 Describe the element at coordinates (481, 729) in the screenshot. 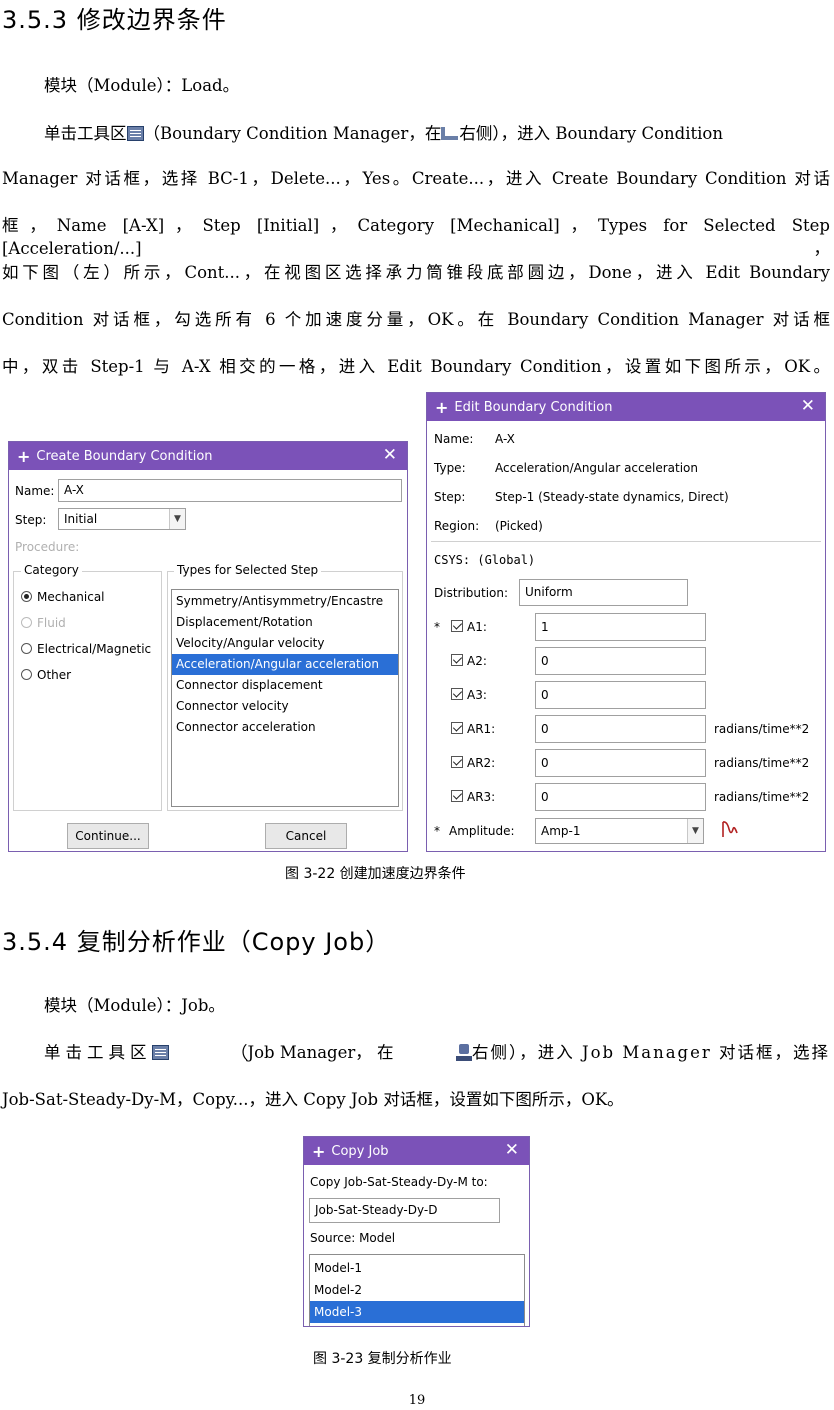

I see `checkbox-label: AR1:` at that location.